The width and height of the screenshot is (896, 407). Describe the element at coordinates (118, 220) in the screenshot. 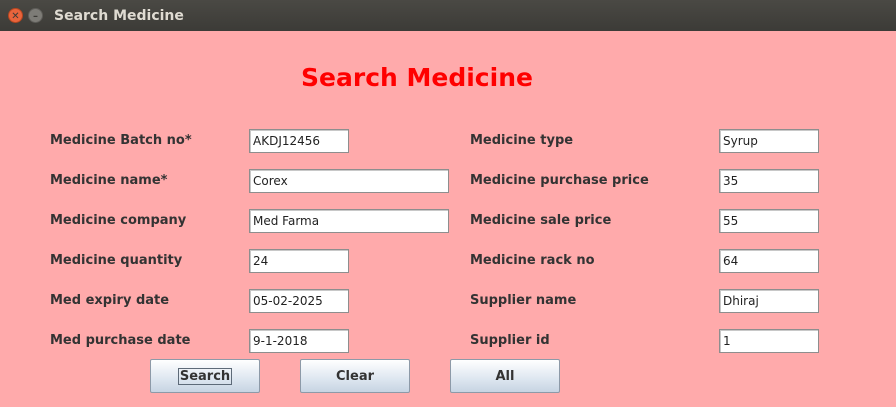

I see `medicine-company-label: Medicine company` at that location.